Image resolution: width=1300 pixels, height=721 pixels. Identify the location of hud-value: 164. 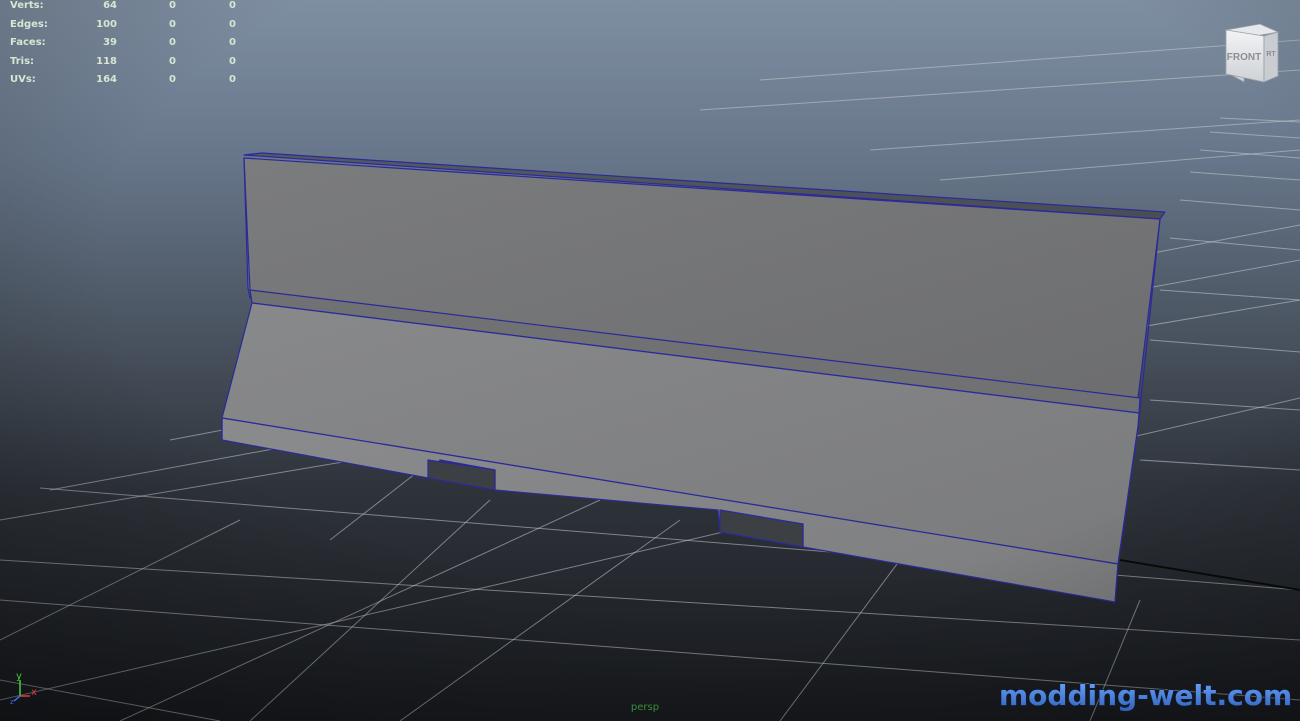
(106, 79).